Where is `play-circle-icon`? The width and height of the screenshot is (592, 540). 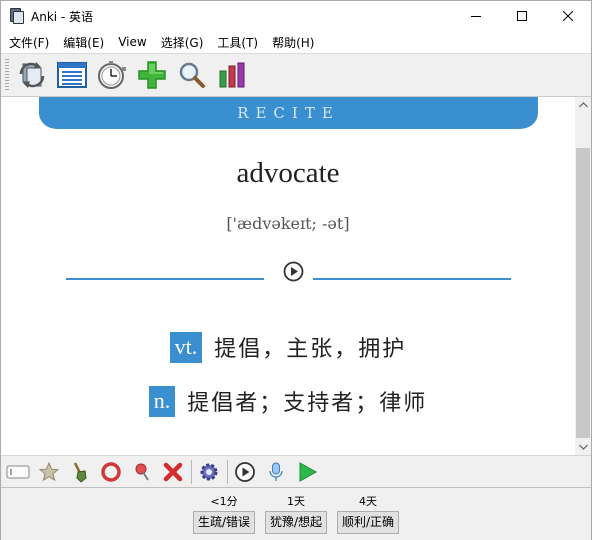
play-circle-icon is located at coordinates (245, 471).